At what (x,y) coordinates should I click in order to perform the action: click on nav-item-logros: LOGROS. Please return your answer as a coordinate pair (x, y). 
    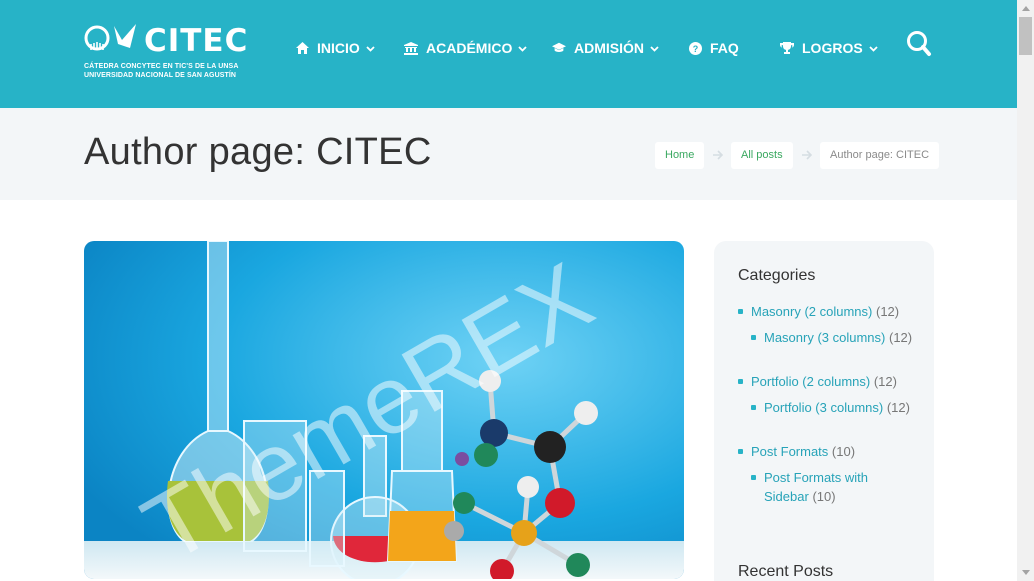
    Looking at the image, I should click on (829, 48).